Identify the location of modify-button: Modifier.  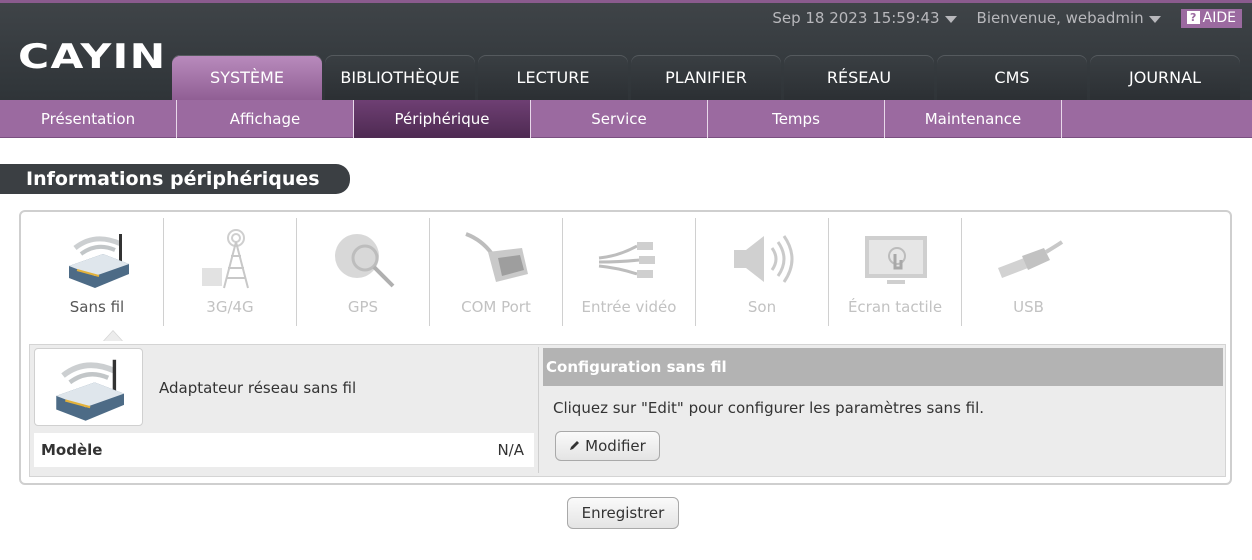
(607, 446).